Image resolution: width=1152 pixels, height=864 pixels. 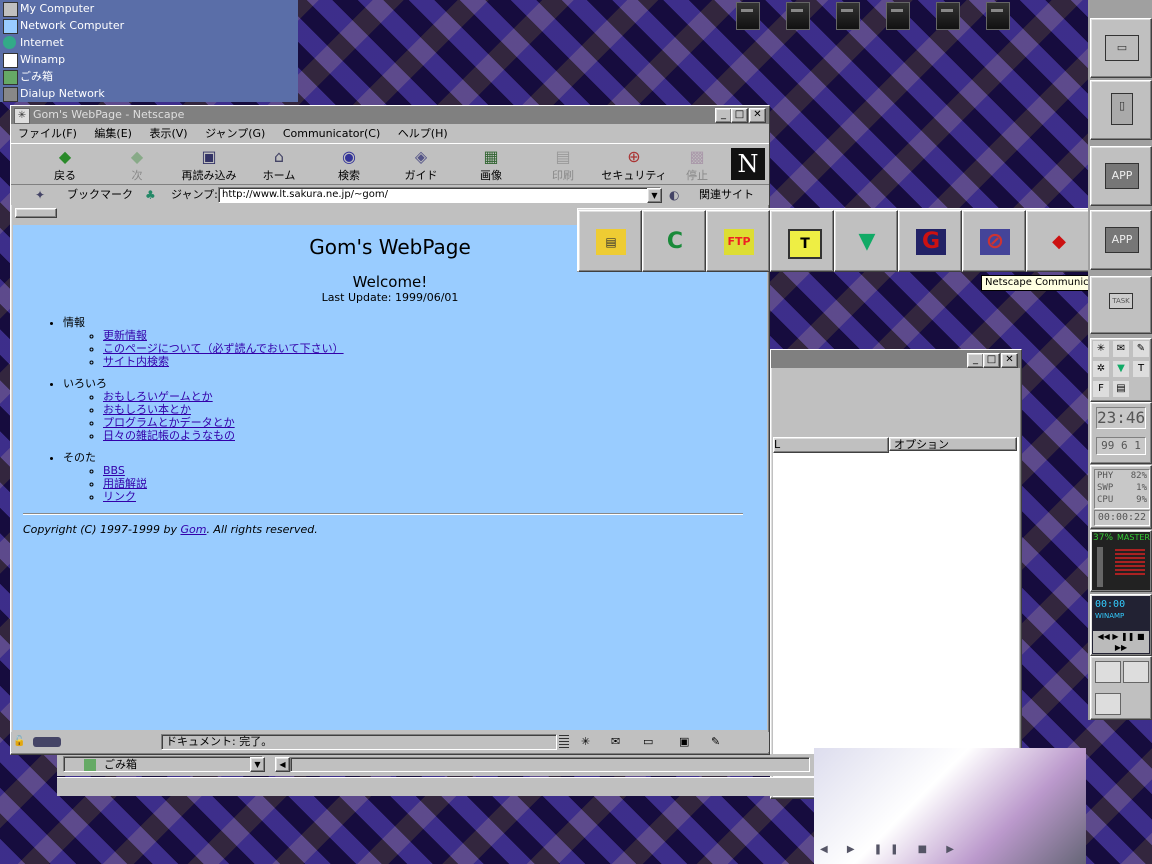 What do you see at coordinates (10, 60) in the screenshot?
I see `winamp-icon` at bounding box center [10, 60].